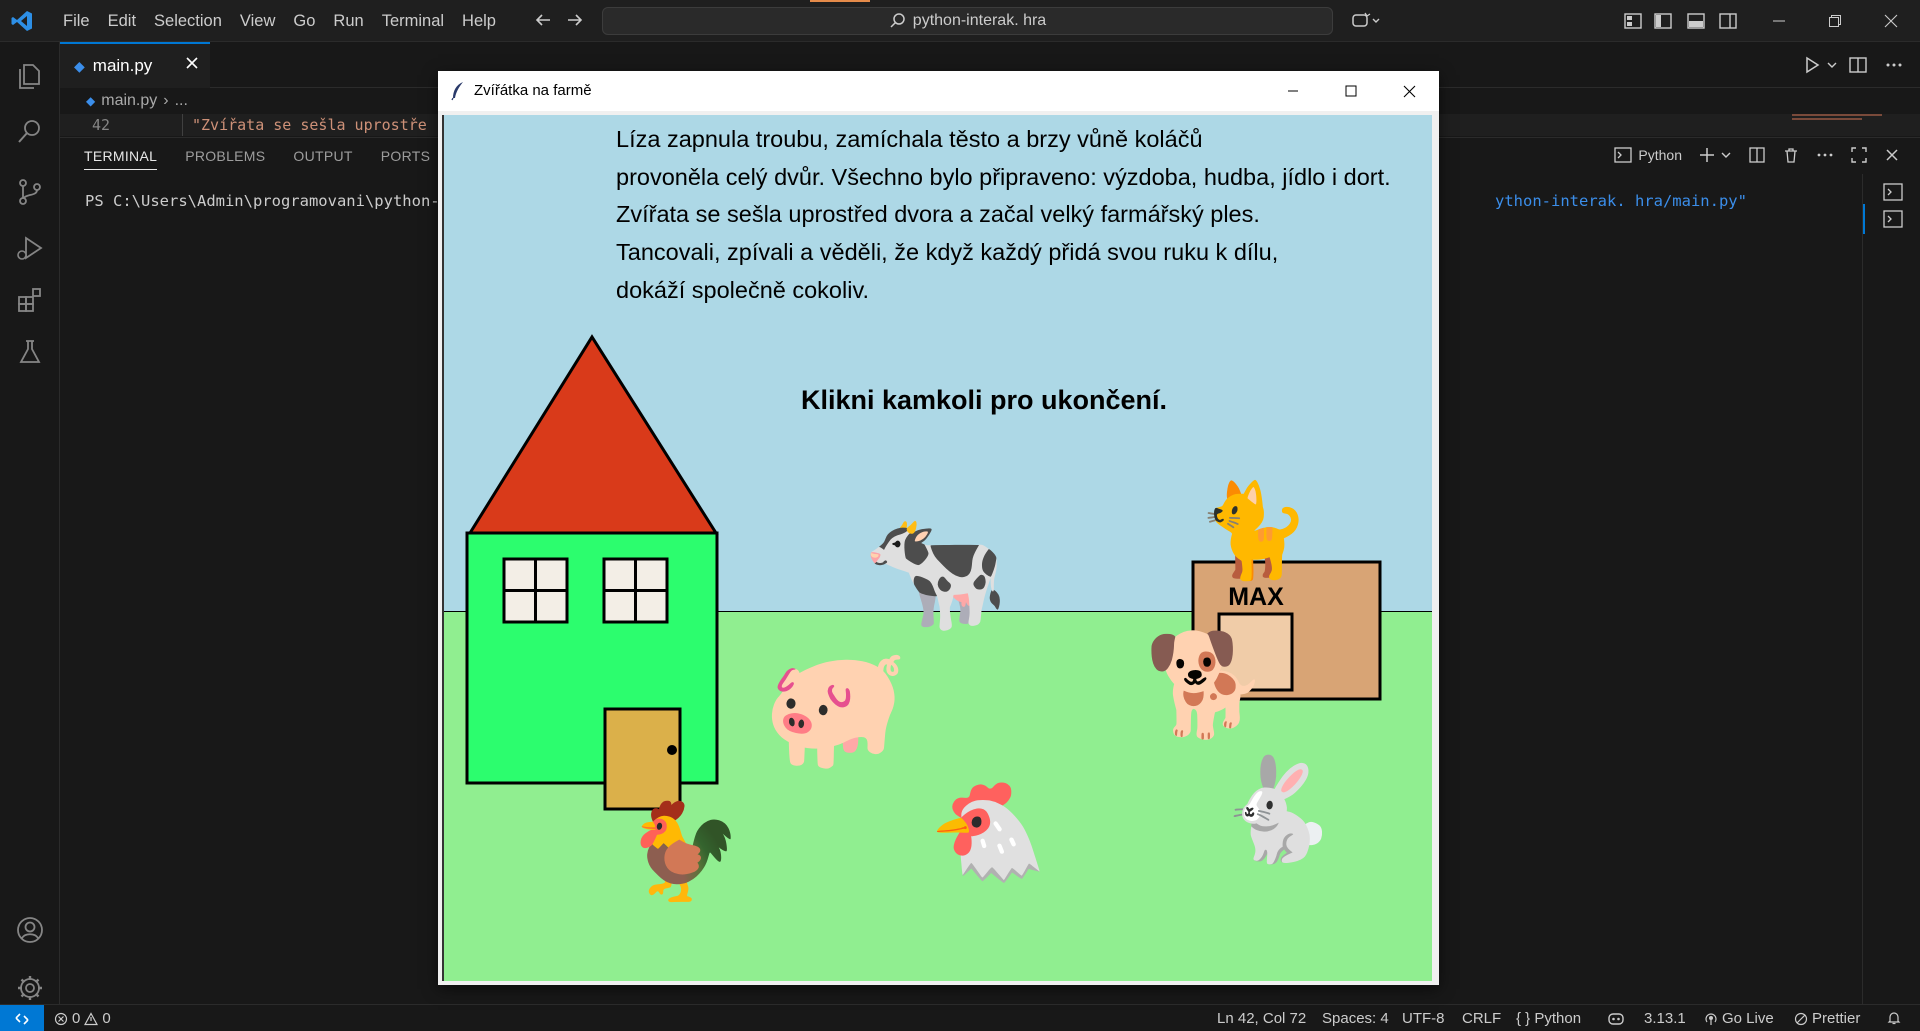 The height and width of the screenshot is (1031, 1920). I want to click on tk-title-bar: Zvířátka na farmě, so click(938, 91).